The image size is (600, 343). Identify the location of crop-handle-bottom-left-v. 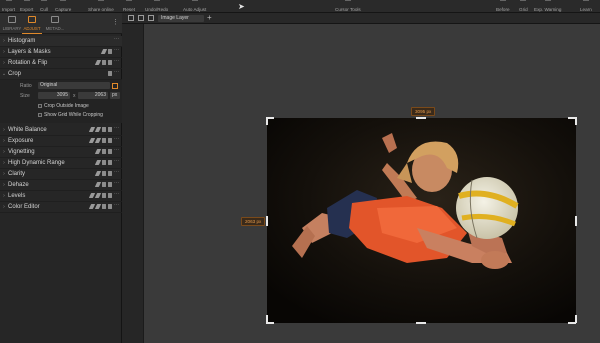
(267, 319).